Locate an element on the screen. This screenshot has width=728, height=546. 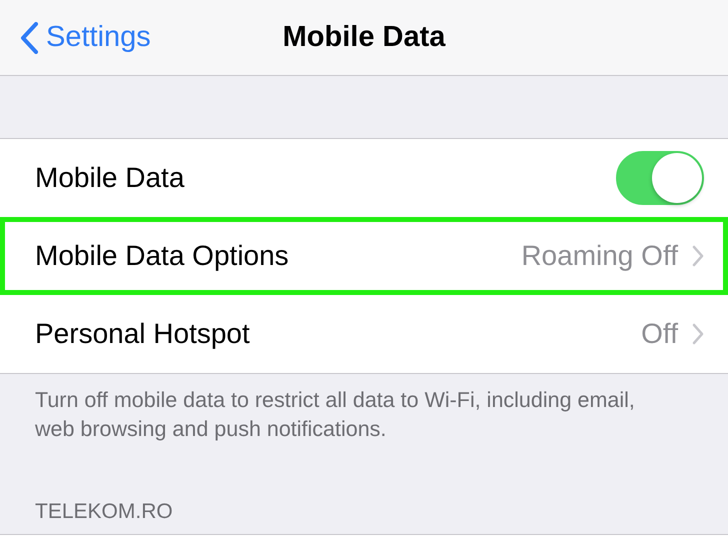
settings-row: Mobile Data Options Roaming Off is located at coordinates (364, 256).